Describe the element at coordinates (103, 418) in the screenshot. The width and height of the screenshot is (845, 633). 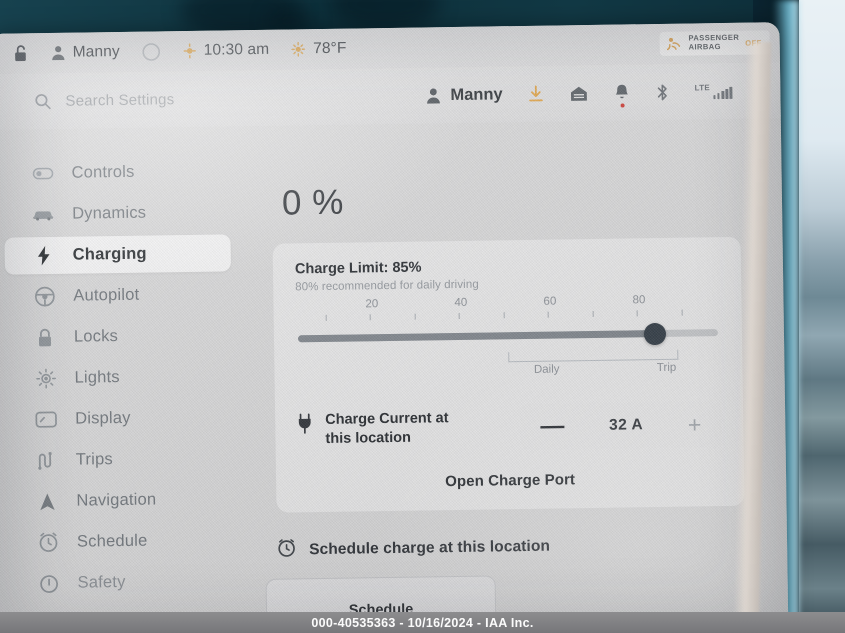
I see `sidebar-item-label: Display` at that location.